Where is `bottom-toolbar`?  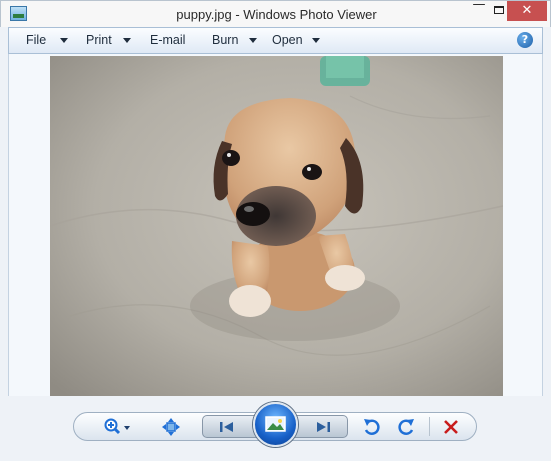 bottom-toolbar is located at coordinates (275, 428).